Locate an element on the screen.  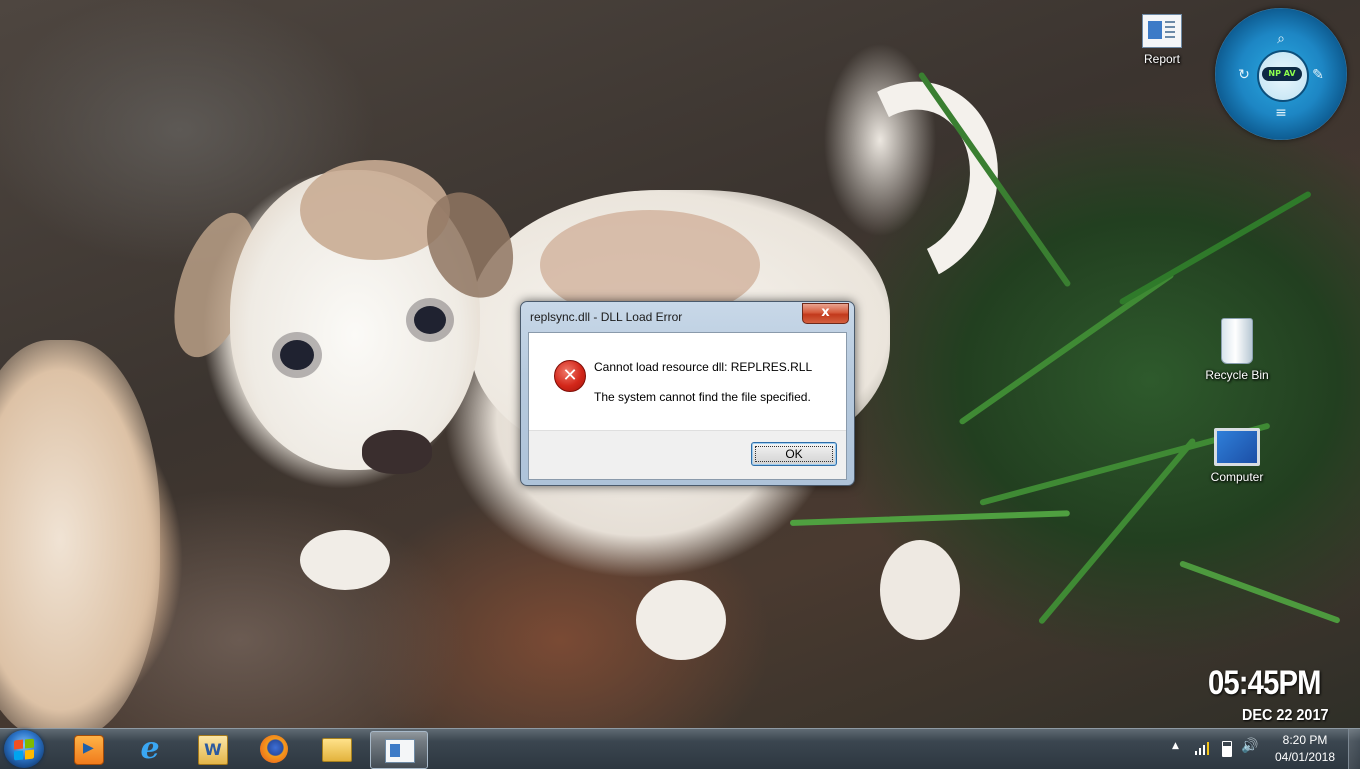
desktop-clock-date: DEC 22 2017 is located at coordinates (1285, 715).